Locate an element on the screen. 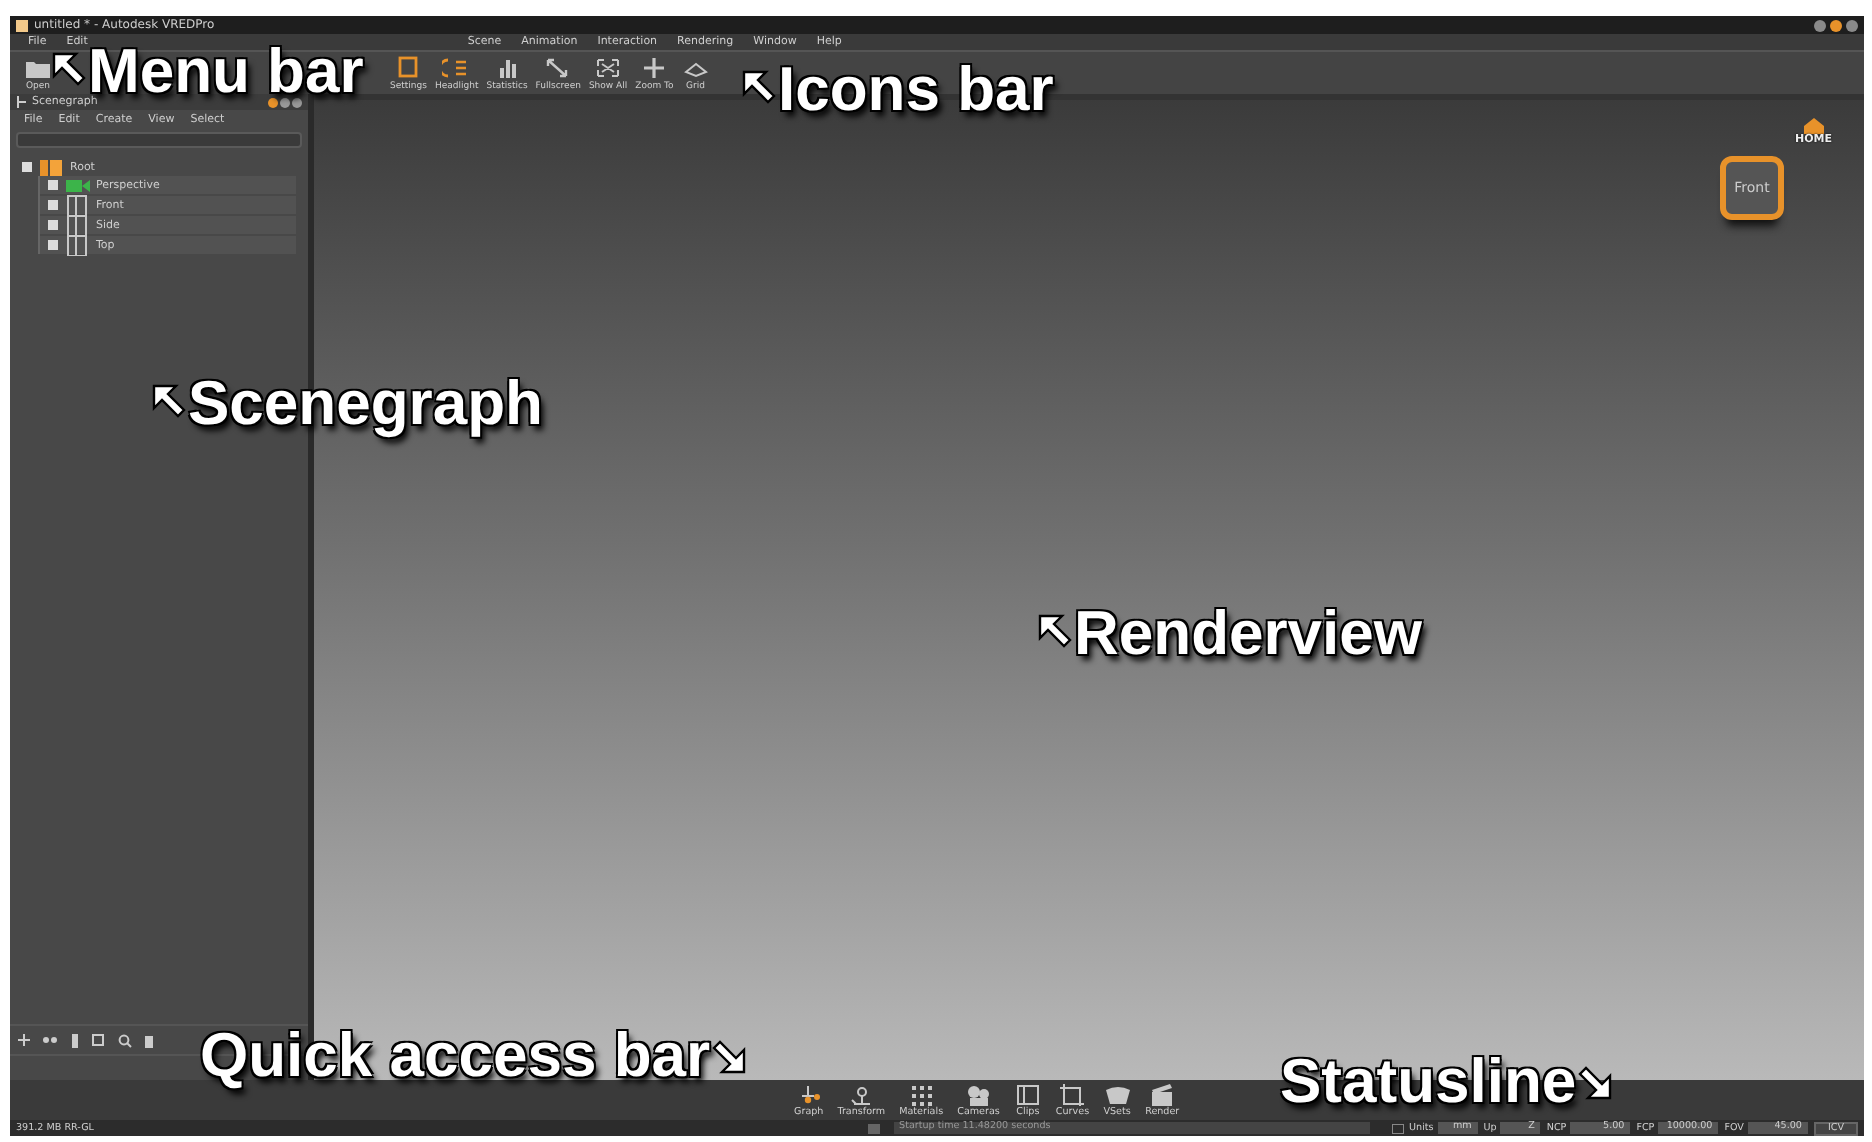  cameras-icon is located at coordinates (978, 1095).